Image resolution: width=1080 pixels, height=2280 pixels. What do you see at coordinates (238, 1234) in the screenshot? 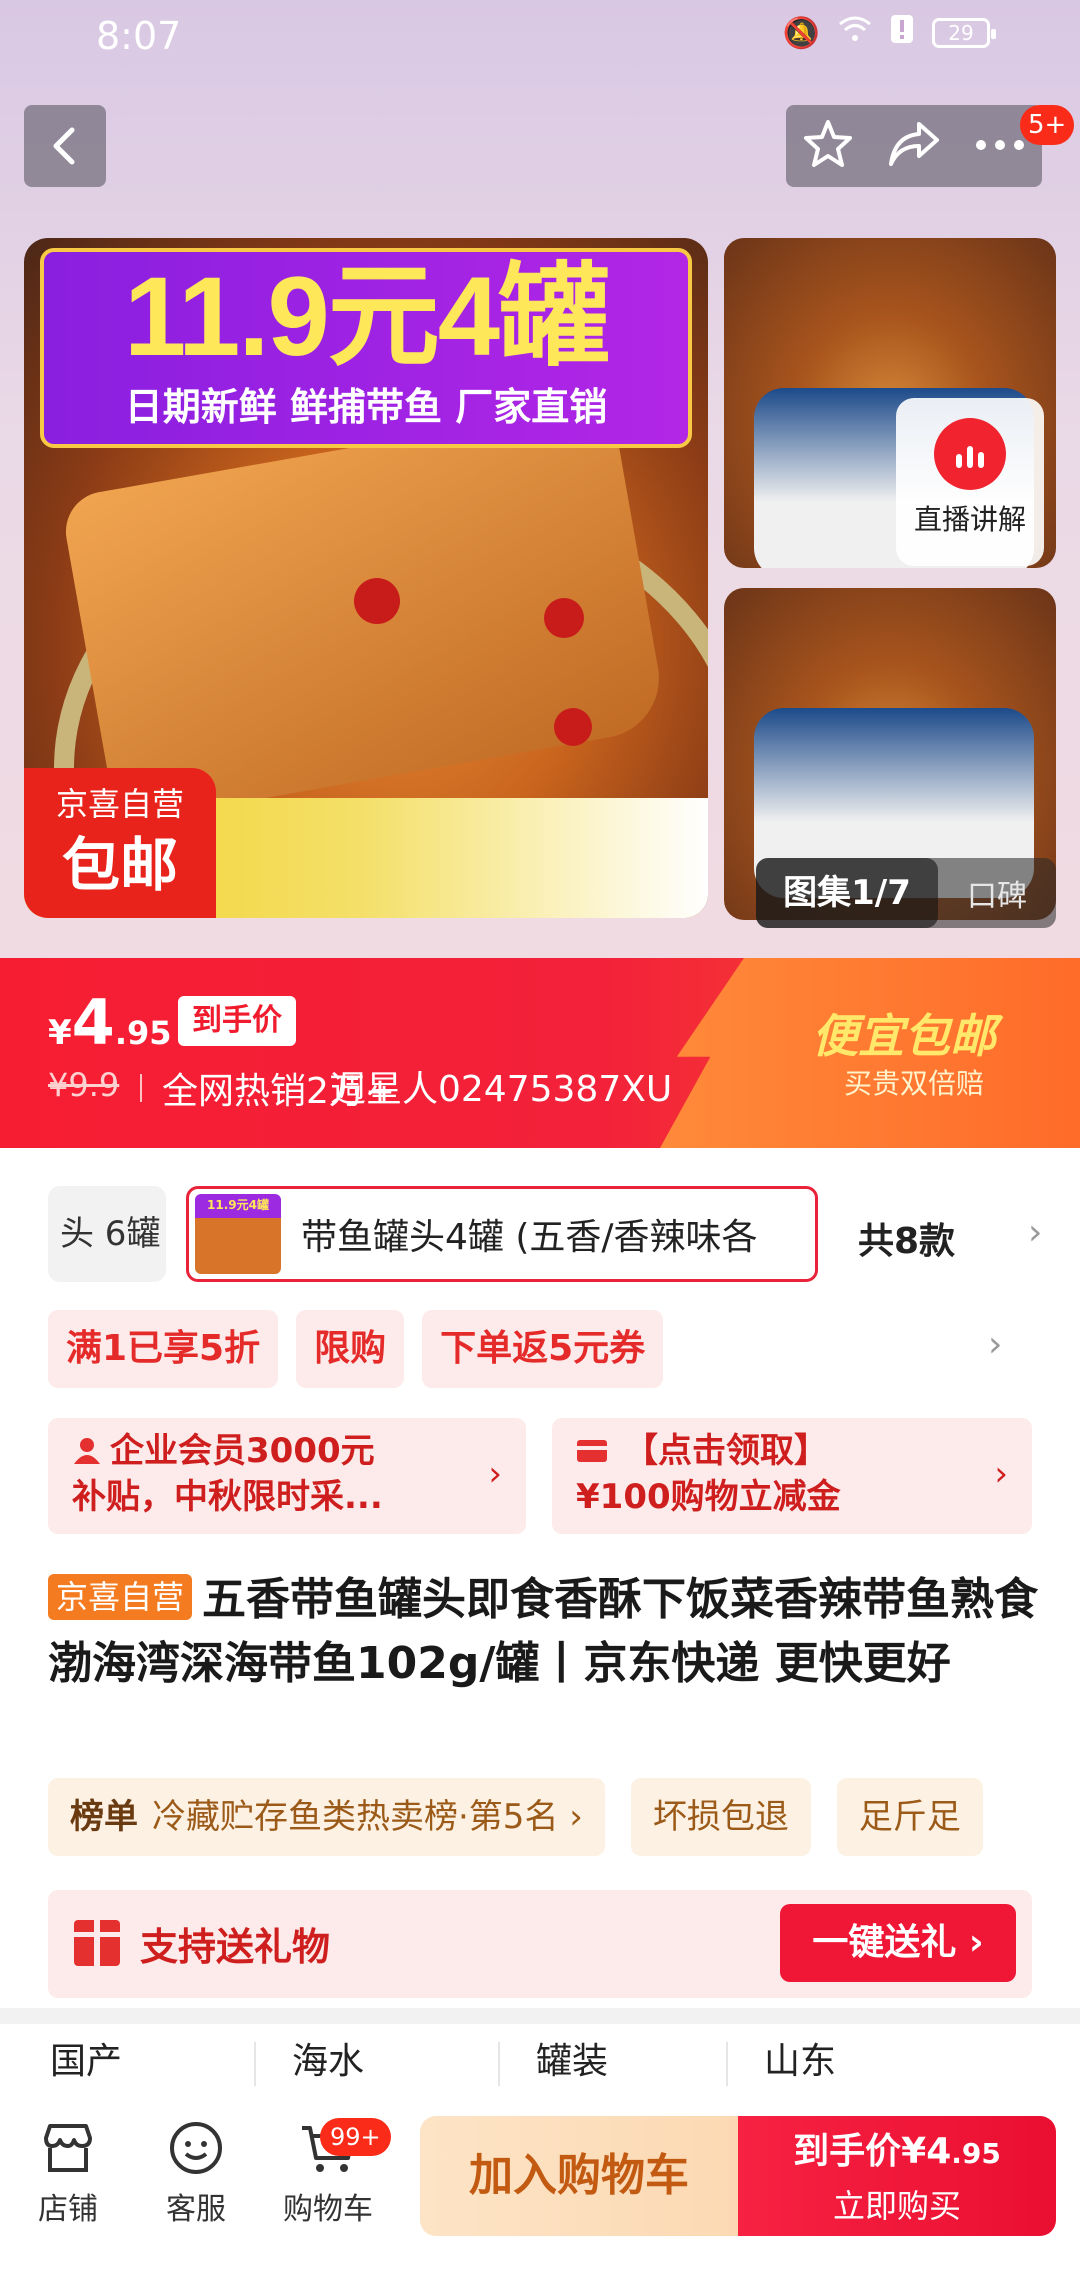
I see `variant-thumbnail: 11.9元4罐` at bounding box center [238, 1234].